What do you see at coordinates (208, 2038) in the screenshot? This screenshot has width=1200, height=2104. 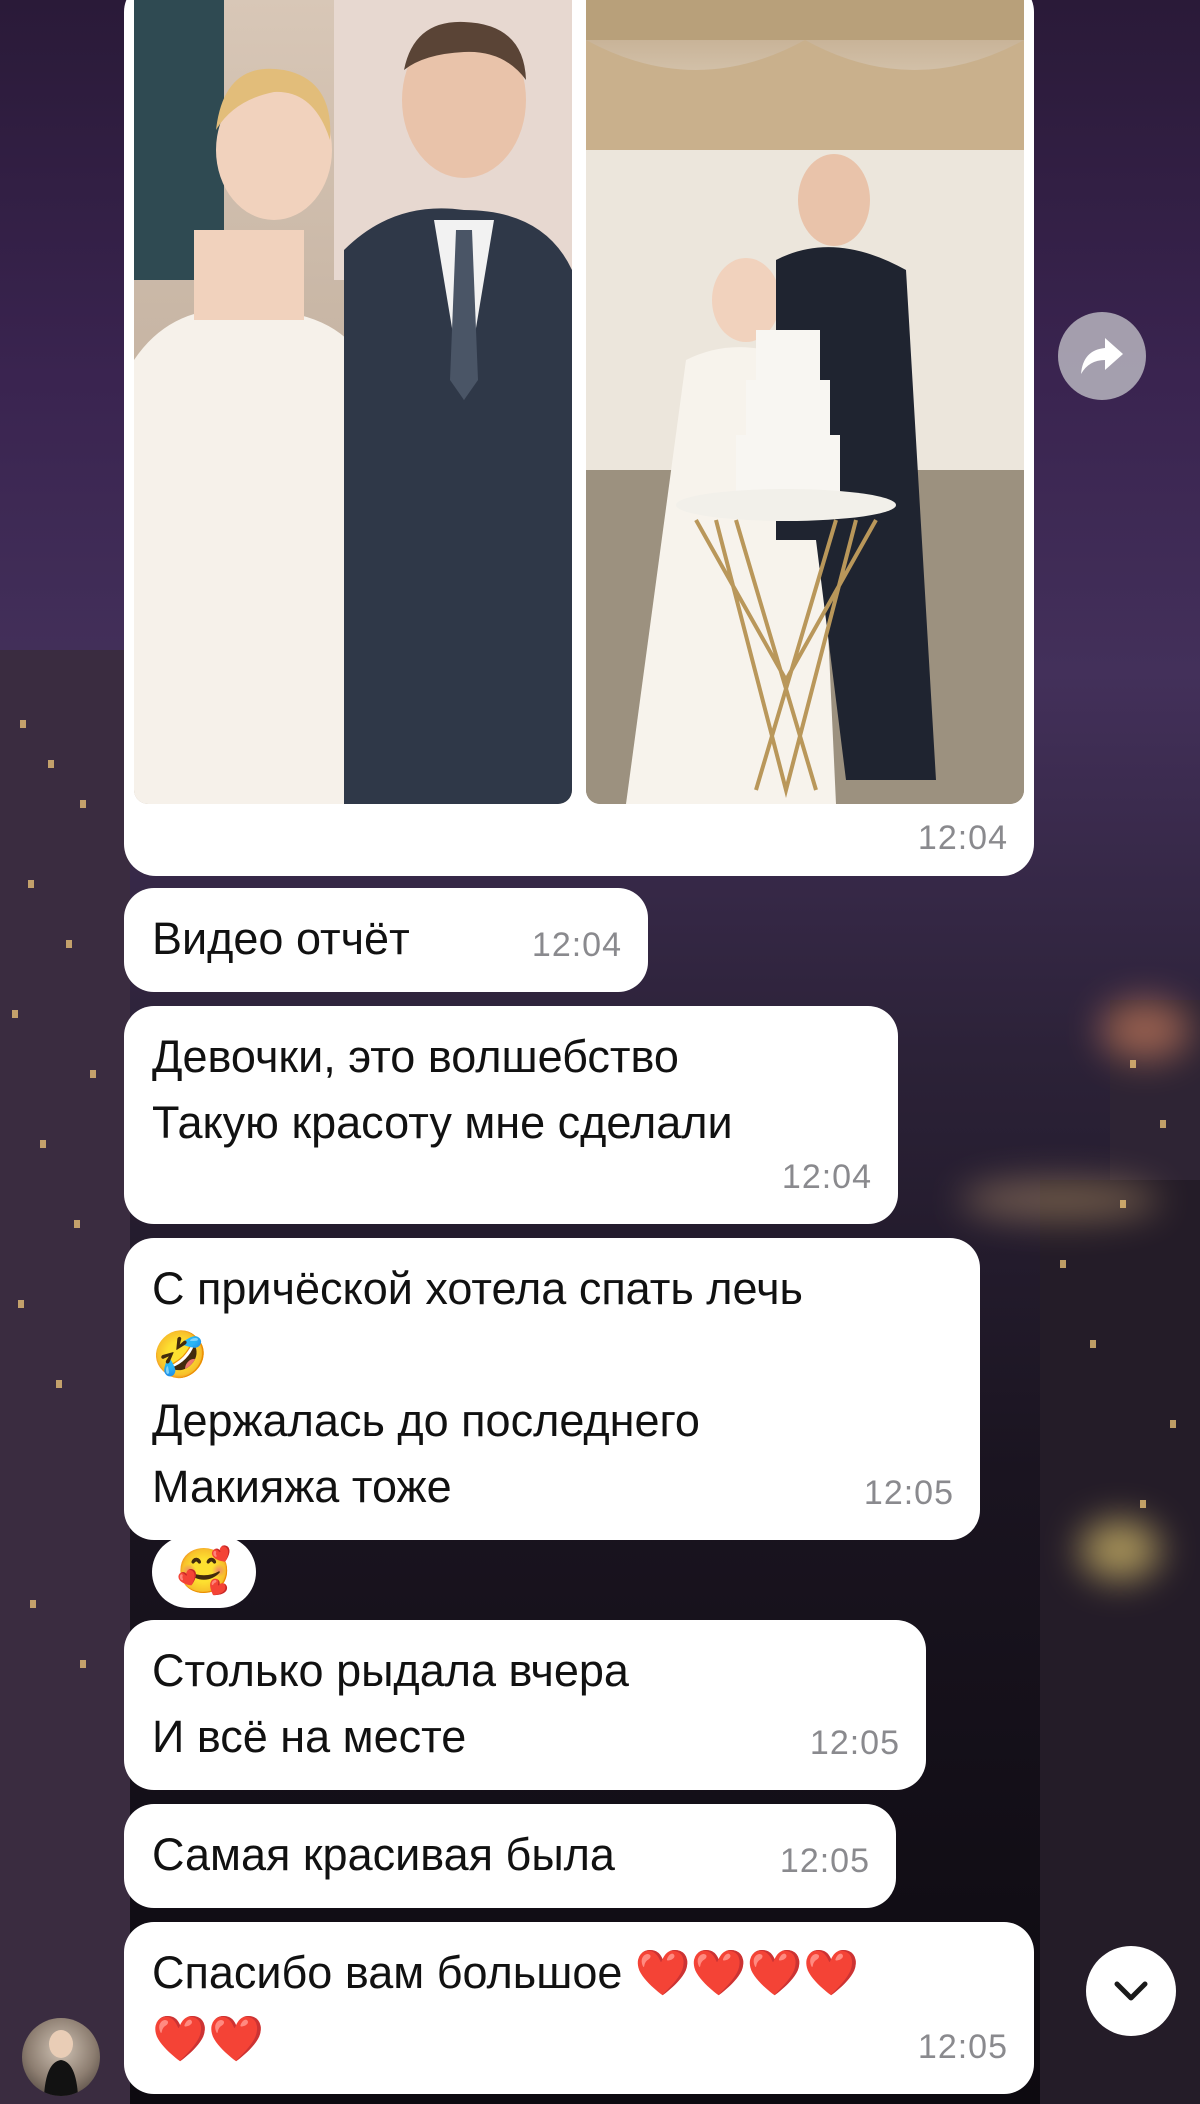 I see `message-hearts: ❤️❤️` at bounding box center [208, 2038].